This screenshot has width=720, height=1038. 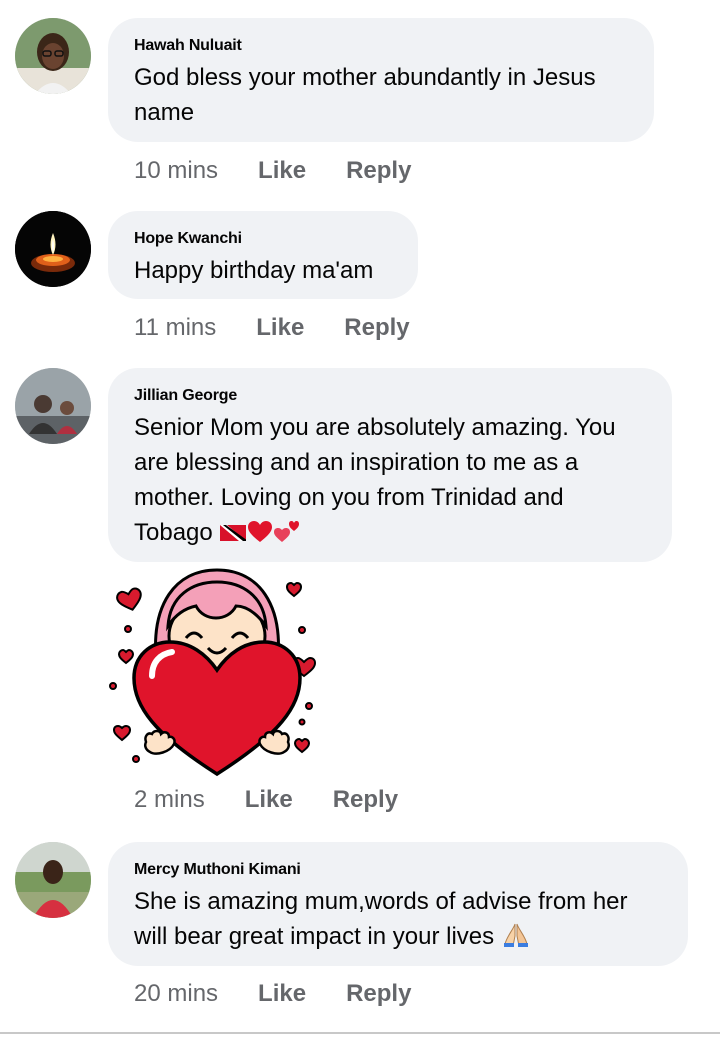 What do you see at coordinates (360, 1033) in the screenshot?
I see `divider` at bounding box center [360, 1033].